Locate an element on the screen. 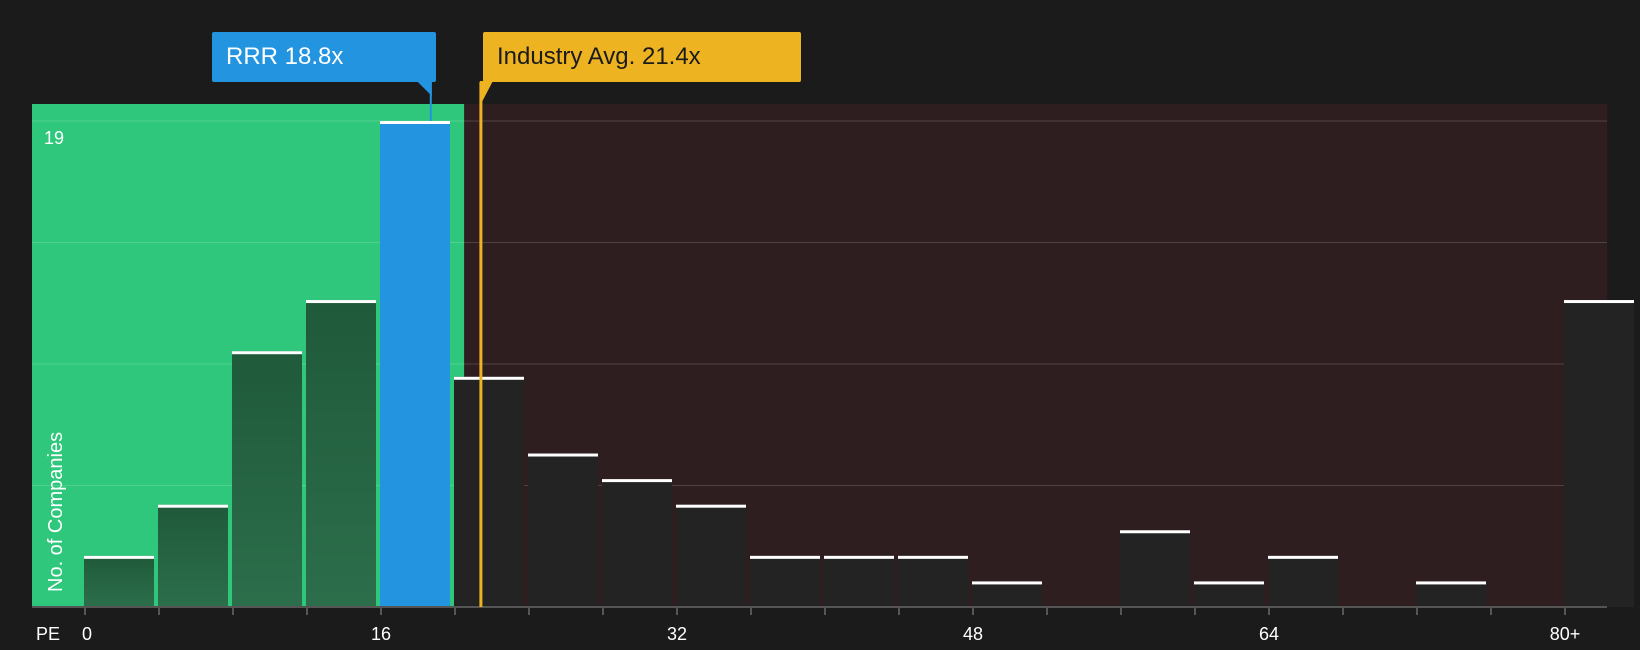 The width and height of the screenshot is (1640, 650). y-tick-label: 19 is located at coordinates (54, 138).